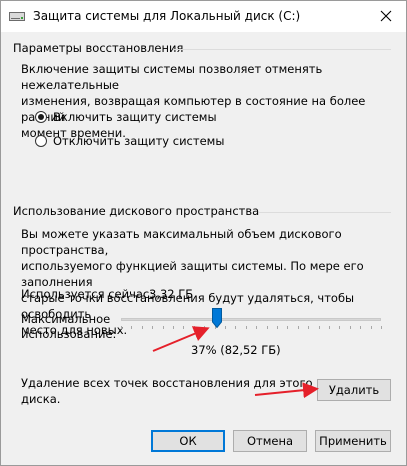 This screenshot has height=466, width=407. I want to click on title-bar: Защита системы для Локальный диск (C:), so click(203, 16).